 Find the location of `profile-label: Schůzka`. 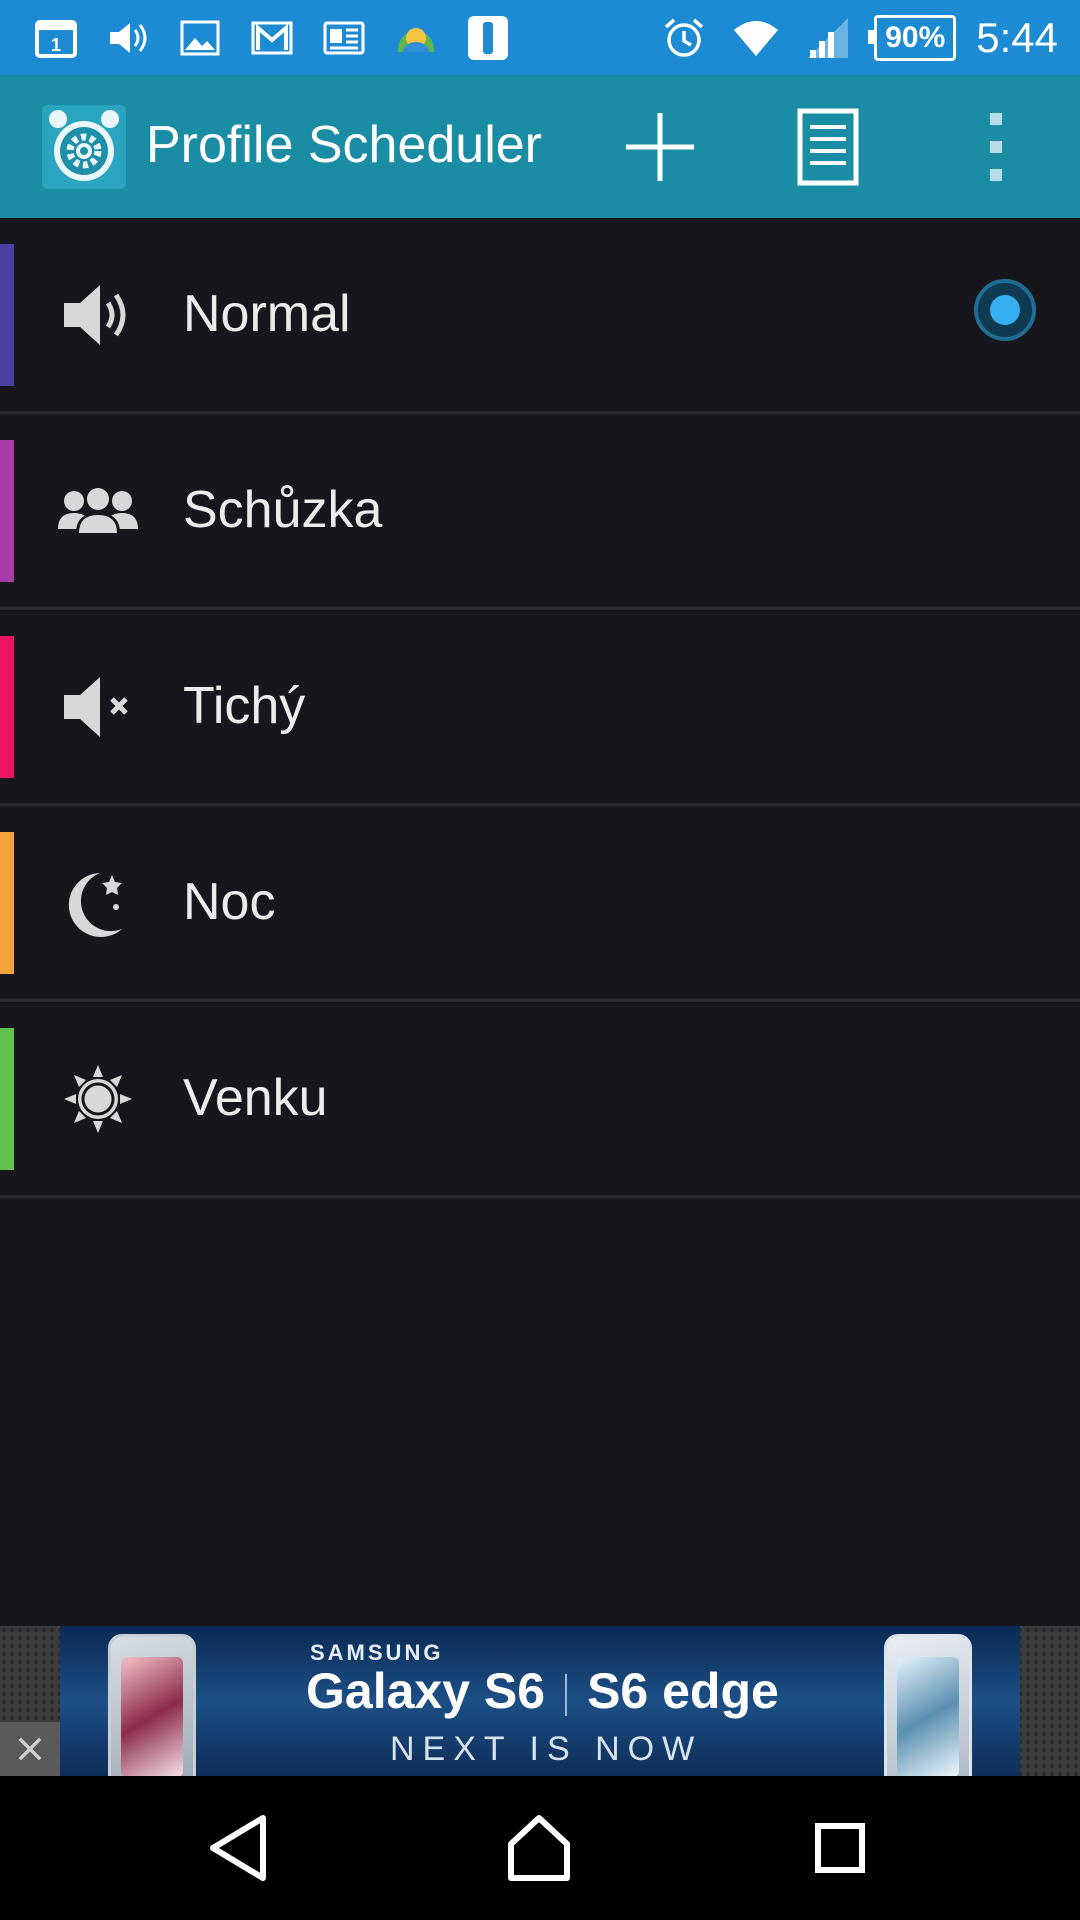

profile-label: Schůzka is located at coordinates (283, 510).